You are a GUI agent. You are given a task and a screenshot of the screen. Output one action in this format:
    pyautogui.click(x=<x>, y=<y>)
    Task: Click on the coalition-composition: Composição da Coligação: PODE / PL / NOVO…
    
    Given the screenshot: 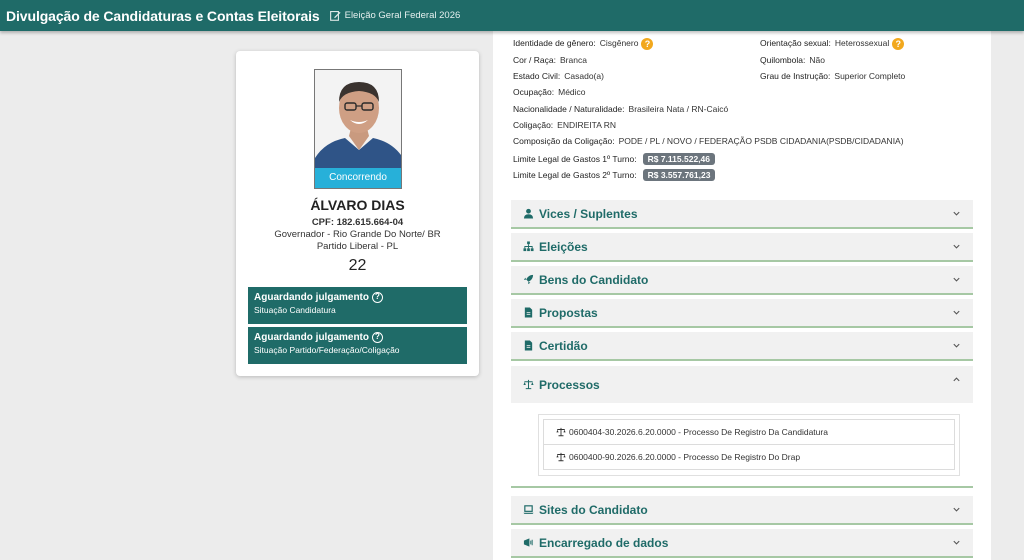 What is the action you would take?
    pyautogui.click(x=708, y=141)
    